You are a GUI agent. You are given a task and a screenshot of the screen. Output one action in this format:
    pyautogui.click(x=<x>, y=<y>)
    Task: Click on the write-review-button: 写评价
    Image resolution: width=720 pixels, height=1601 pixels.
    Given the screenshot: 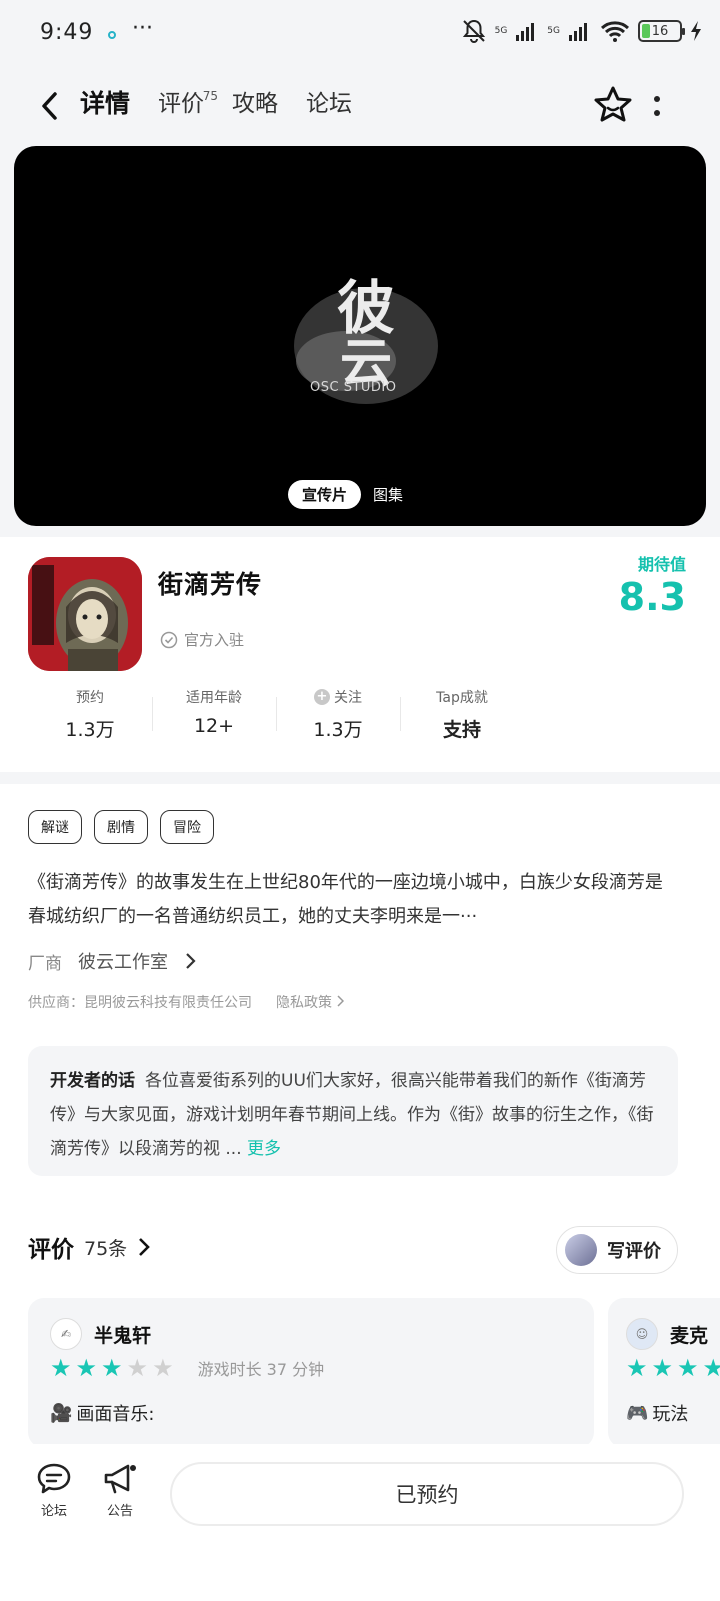 What is the action you would take?
    pyautogui.click(x=617, y=1250)
    